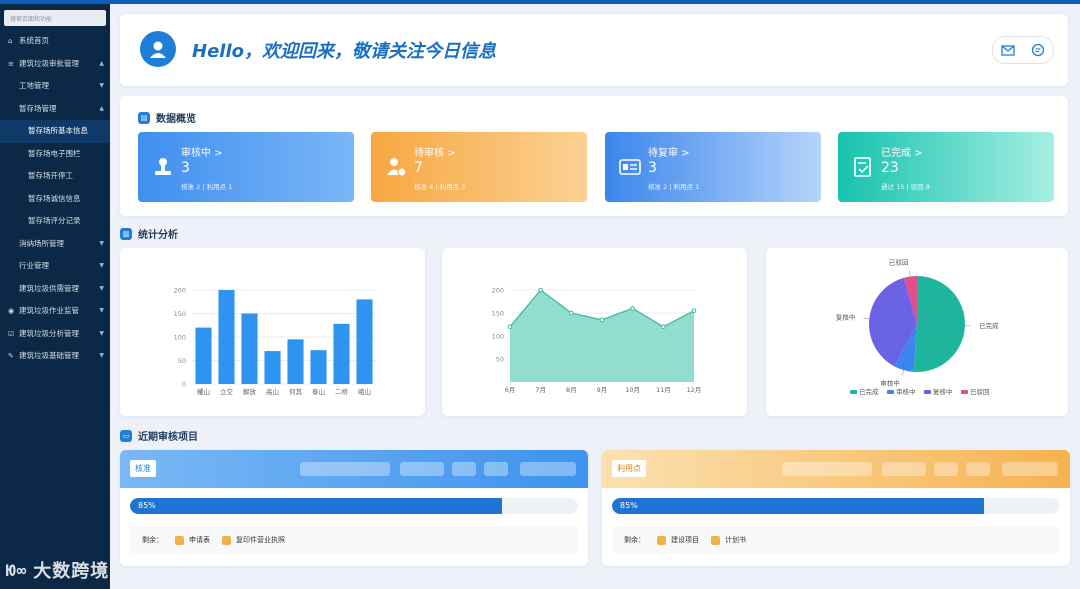 The image size is (1080, 589). What do you see at coordinates (167, 117) in the screenshot?
I see `overview-title: ▤ 数据概览` at bounding box center [167, 117].